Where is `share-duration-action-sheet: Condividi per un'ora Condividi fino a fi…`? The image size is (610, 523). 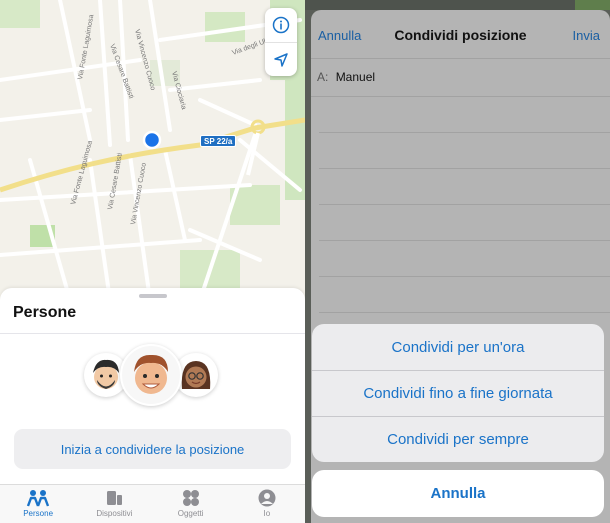 share-duration-action-sheet: Condividi per un'ora Condividi fino a fi… is located at coordinates (458, 393).